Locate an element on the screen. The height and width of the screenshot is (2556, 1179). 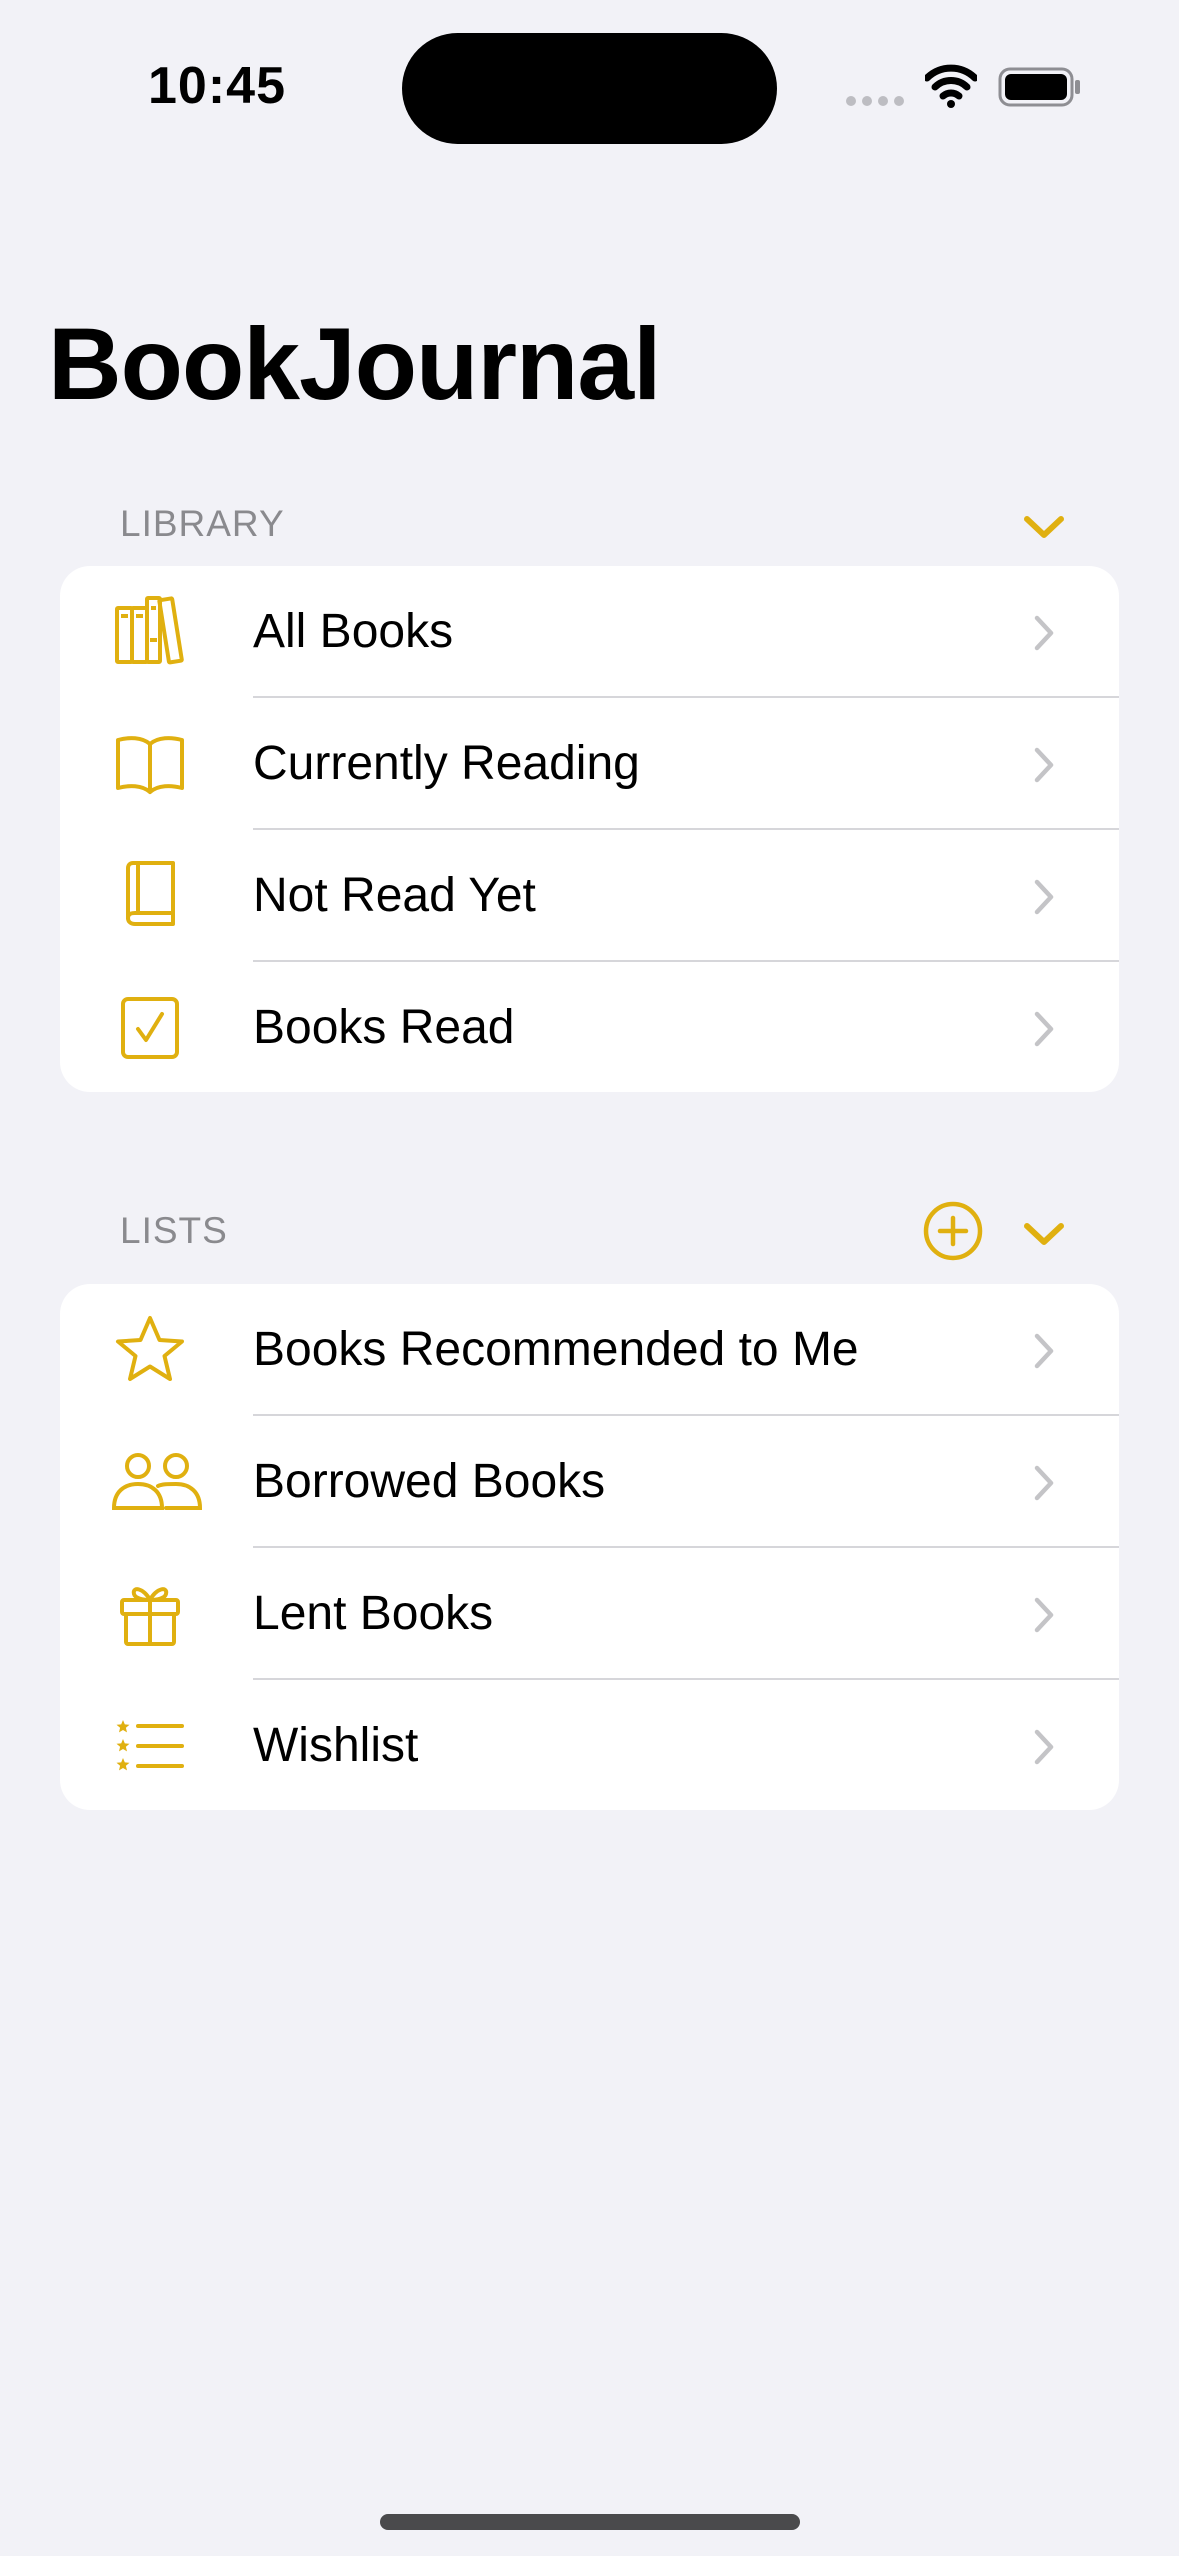
sidebar-item-label: Lent Books is located at coordinates (373, 1613).